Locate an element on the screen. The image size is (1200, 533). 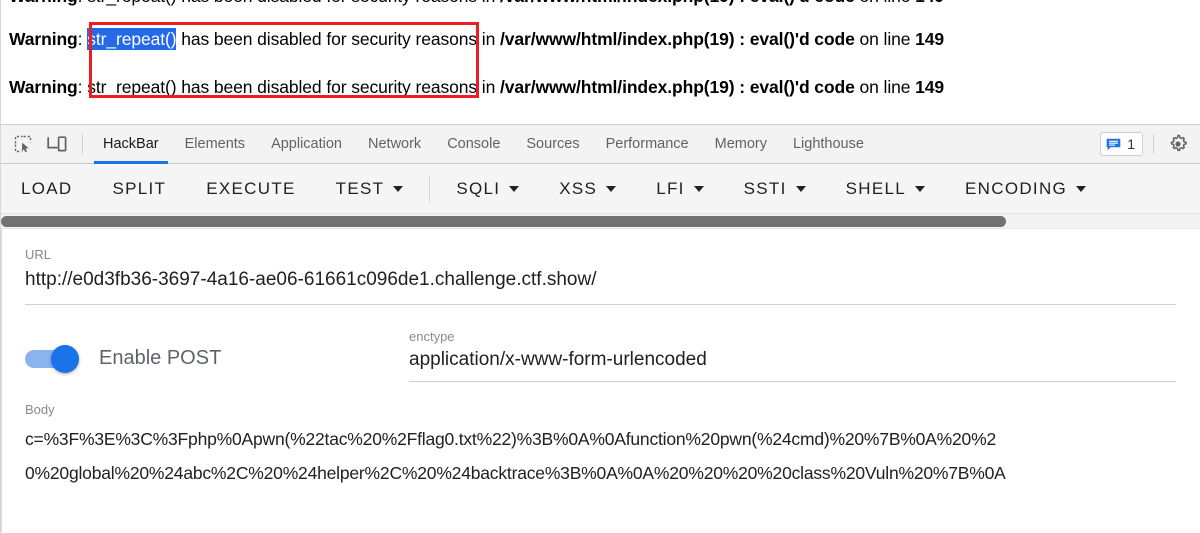
tab-hackbar: HackBar is located at coordinates (131, 144).